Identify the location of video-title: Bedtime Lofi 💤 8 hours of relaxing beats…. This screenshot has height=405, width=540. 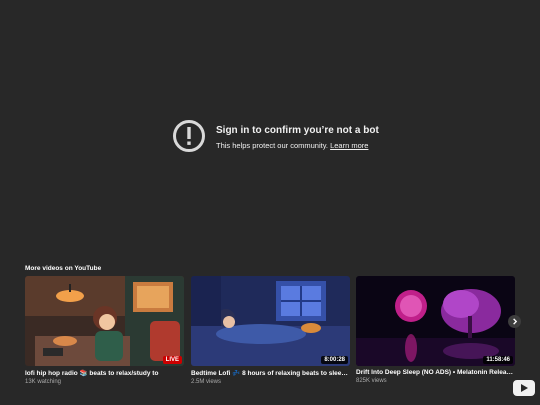
(270, 373).